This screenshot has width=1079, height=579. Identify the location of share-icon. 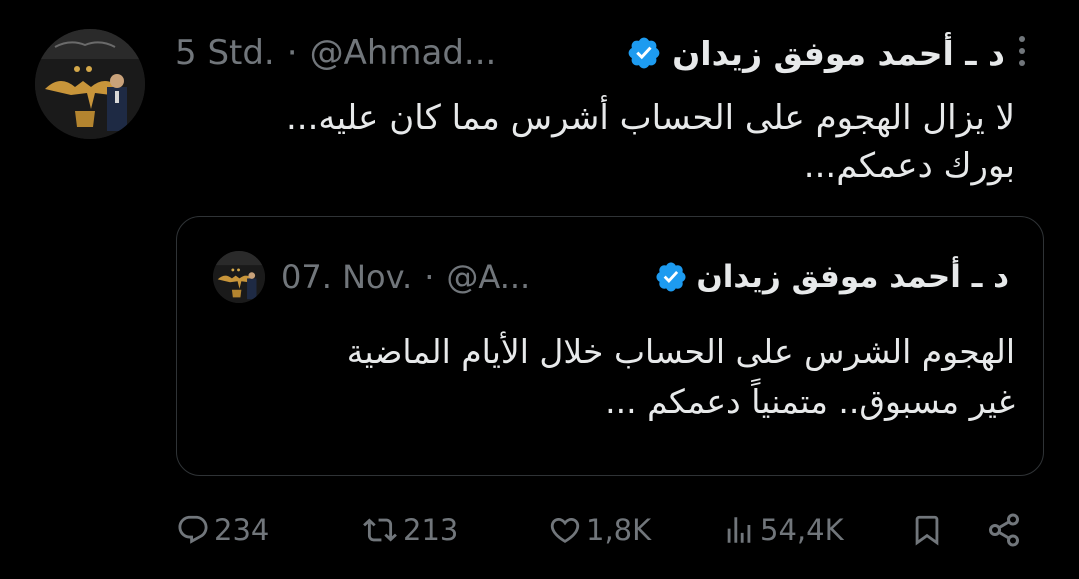
(1004, 530).